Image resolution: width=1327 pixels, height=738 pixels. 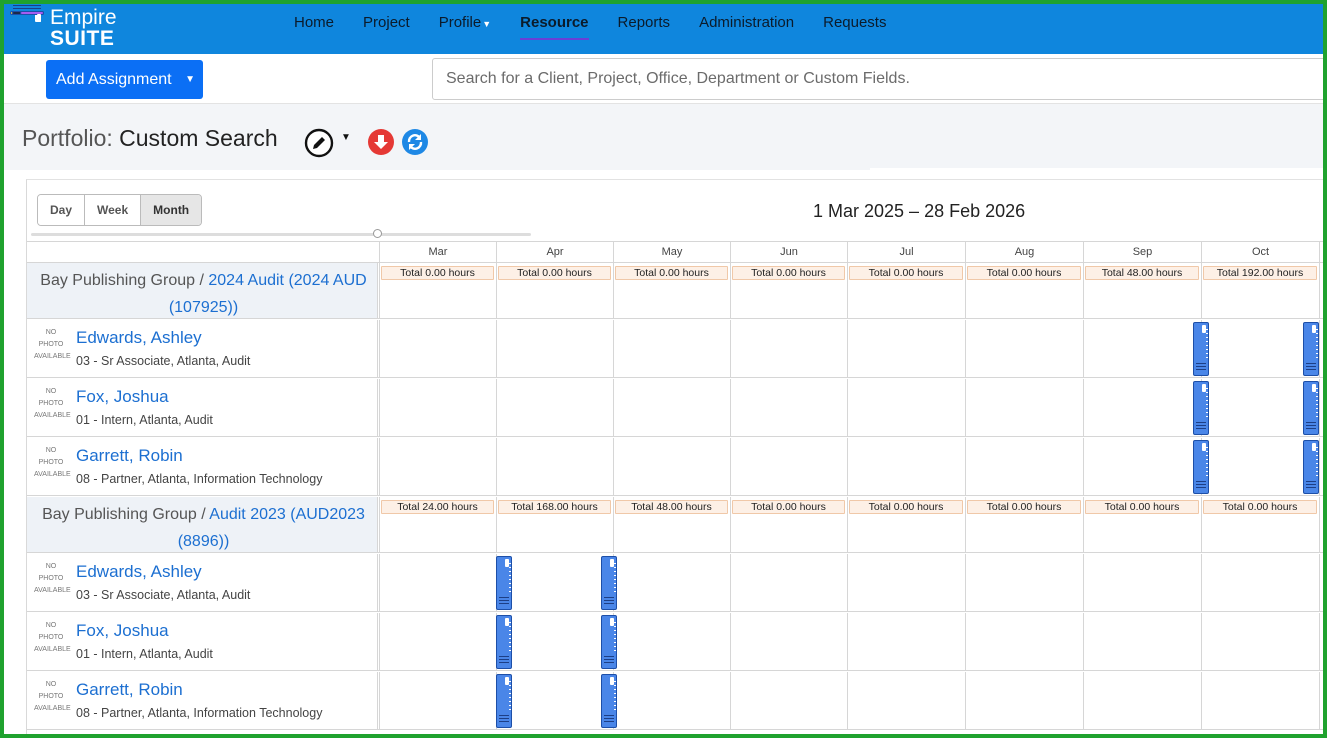 What do you see at coordinates (465, 29) in the screenshot?
I see `nav-profile: Profile▼` at bounding box center [465, 29].